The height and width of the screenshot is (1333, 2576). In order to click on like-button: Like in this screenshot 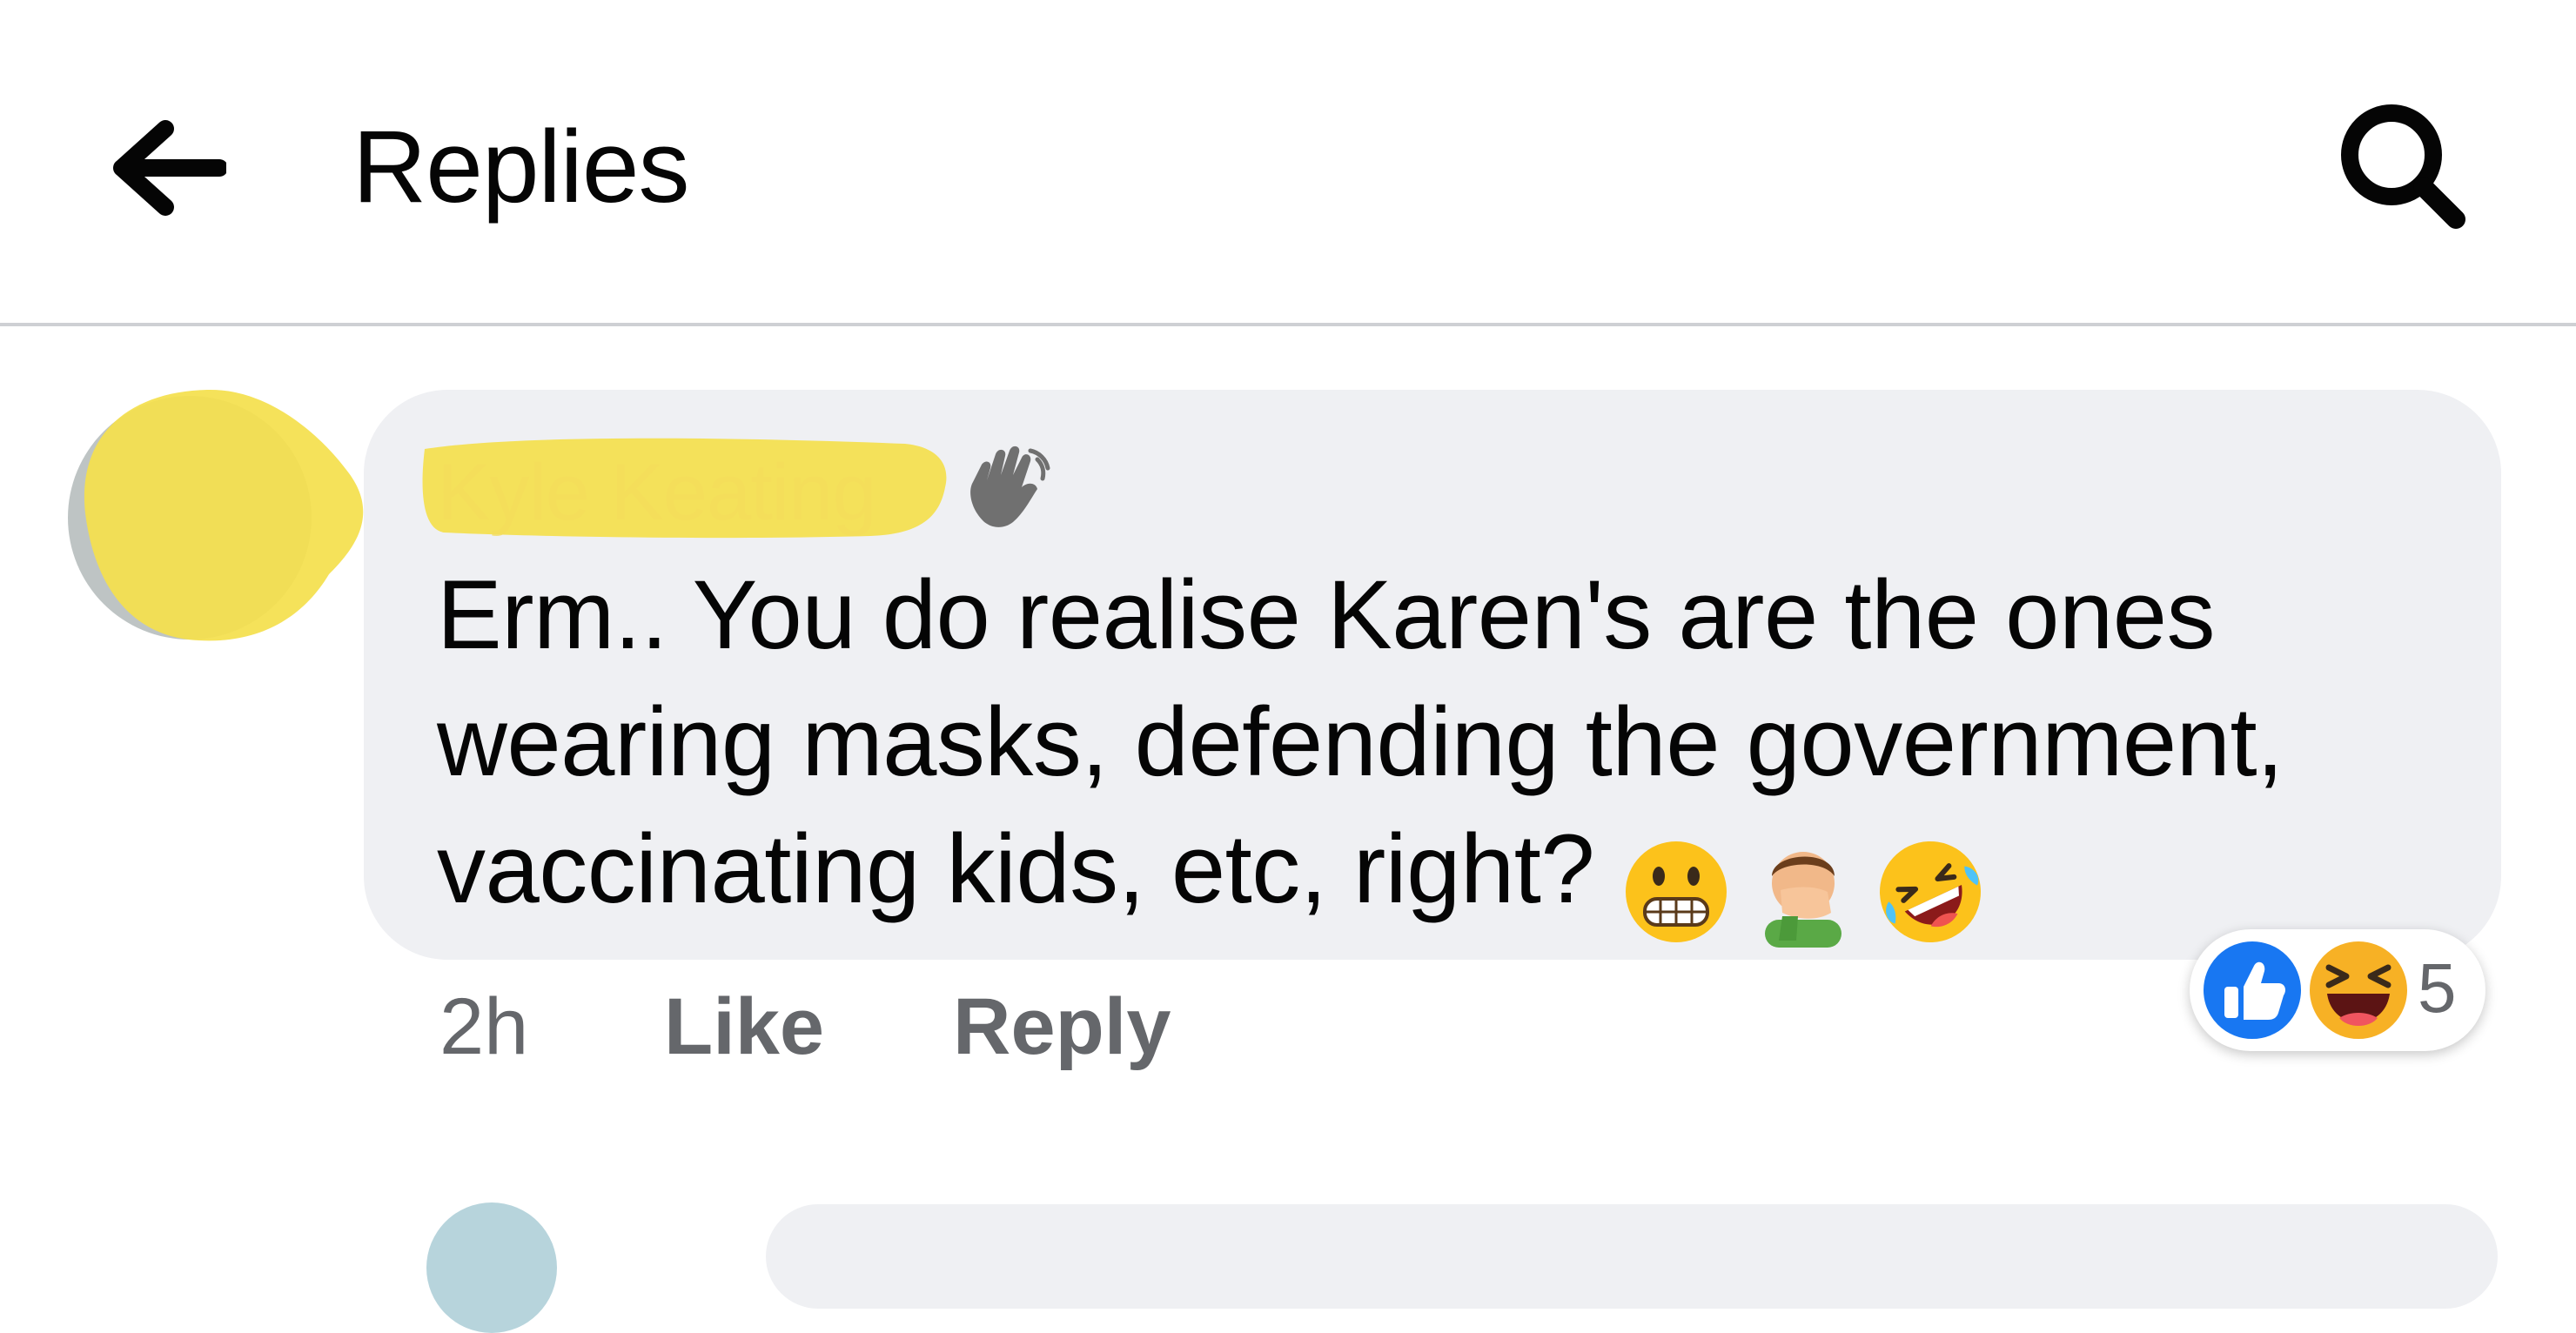, I will do `click(744, 1027)`.